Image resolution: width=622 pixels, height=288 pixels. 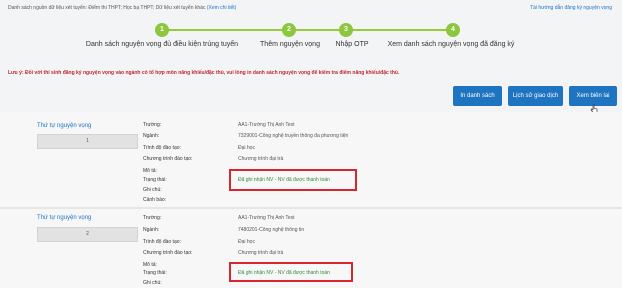 What do you see at coordinates (453, 30) in the screenshot?
I see `step-4-indicator: 4` at bounding box center [453, 30].